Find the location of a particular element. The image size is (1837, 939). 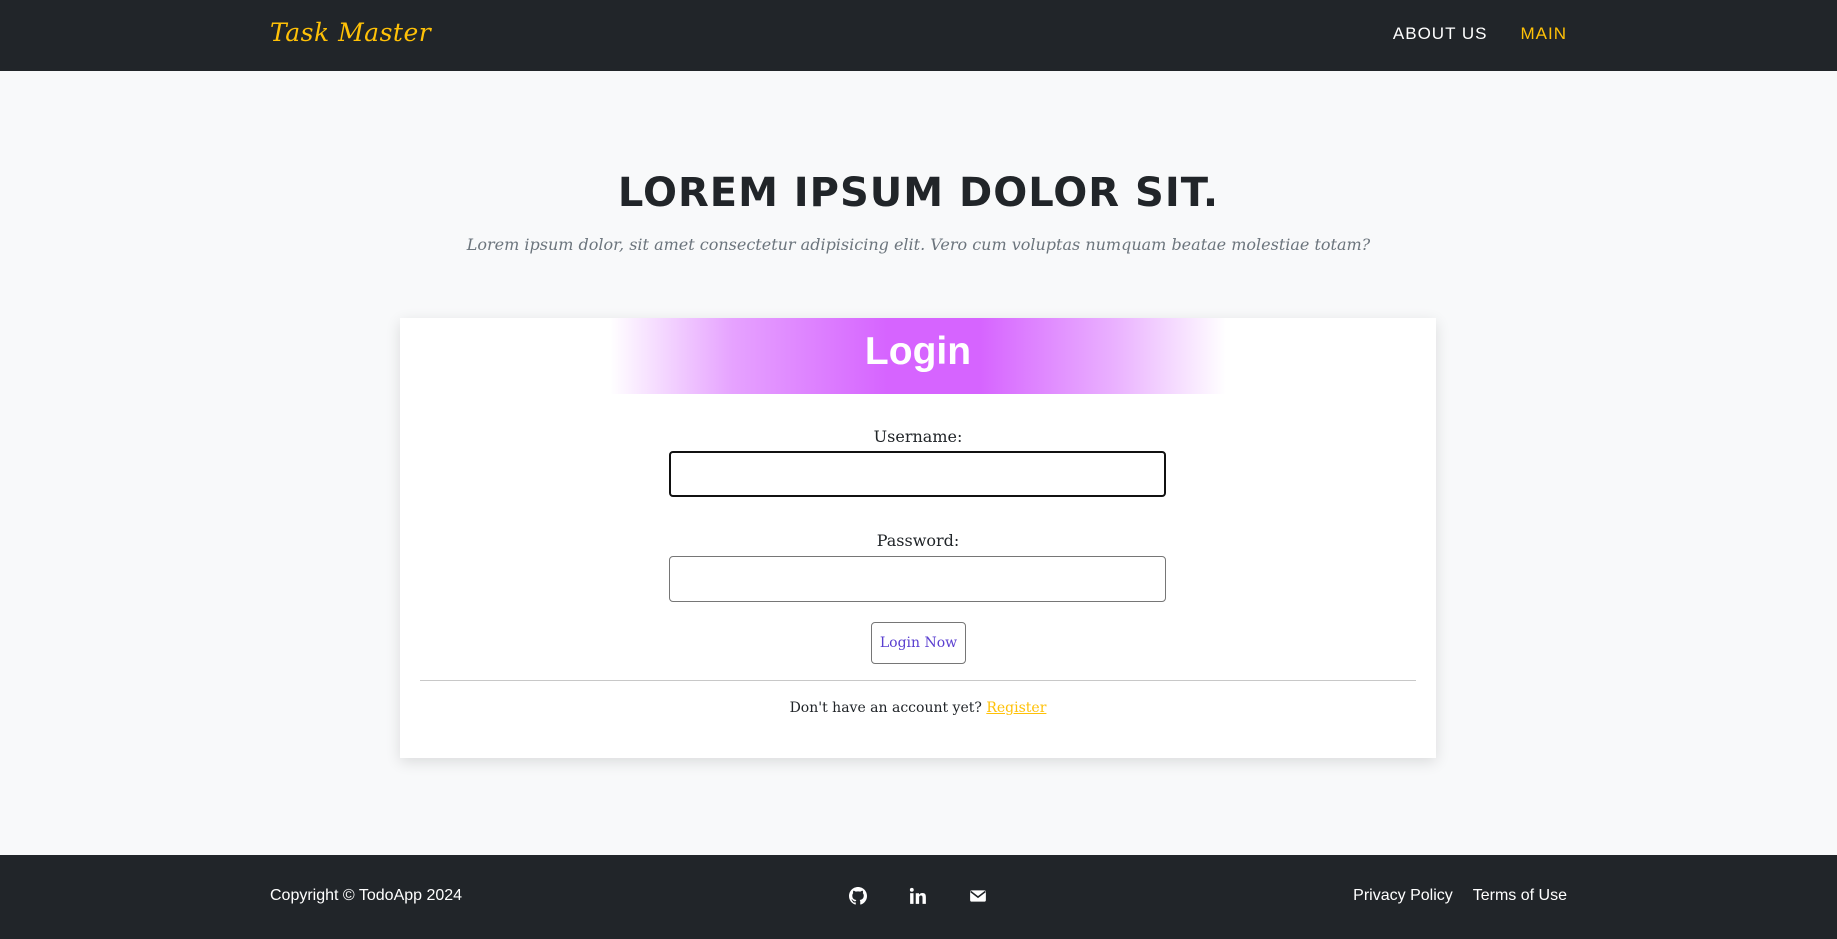

social-links is located at coordinates (918, 896).